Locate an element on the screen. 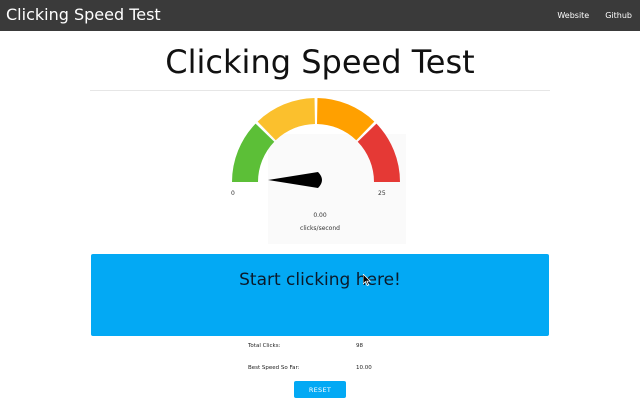 This screenshot has height=400, width=640. gauge-max-label: 25 is located at coordinates (382, 193).